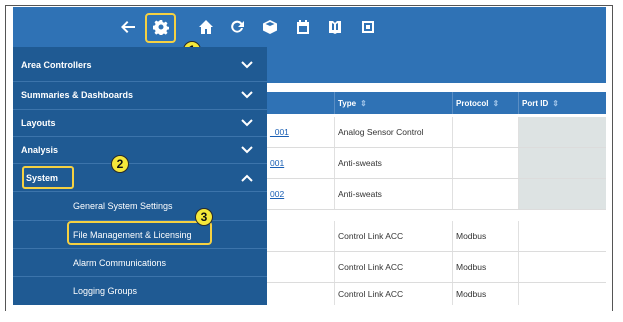 This screenshot has width=623, height=322. What do you see at coordinates (40, 150) in the screenshot?
I see `menu-item-label: Analysis` at bounding box center [40, 150].